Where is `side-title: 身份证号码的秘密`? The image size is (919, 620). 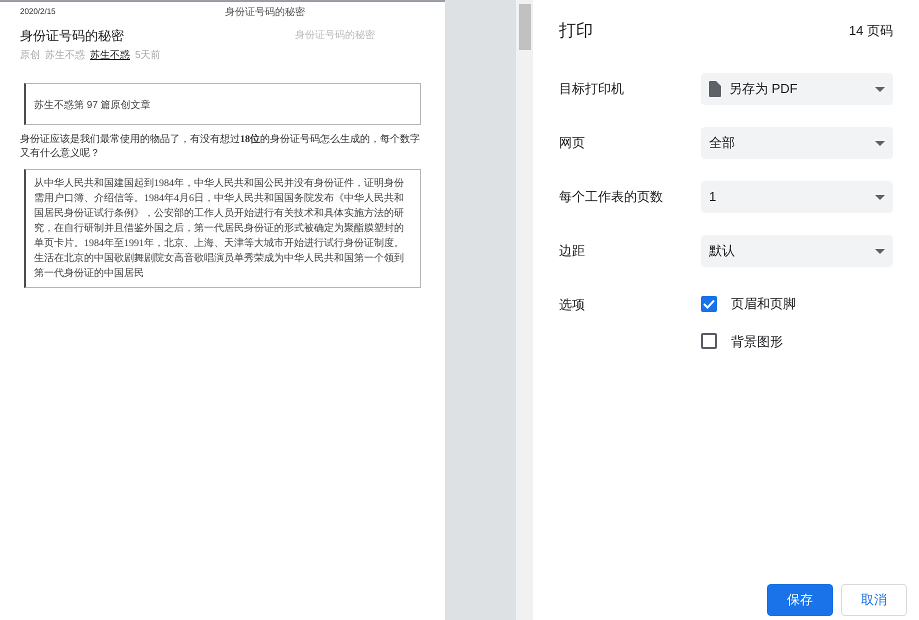 side-title: 身份证号码的秘密 is located at coordinates (335, 36).